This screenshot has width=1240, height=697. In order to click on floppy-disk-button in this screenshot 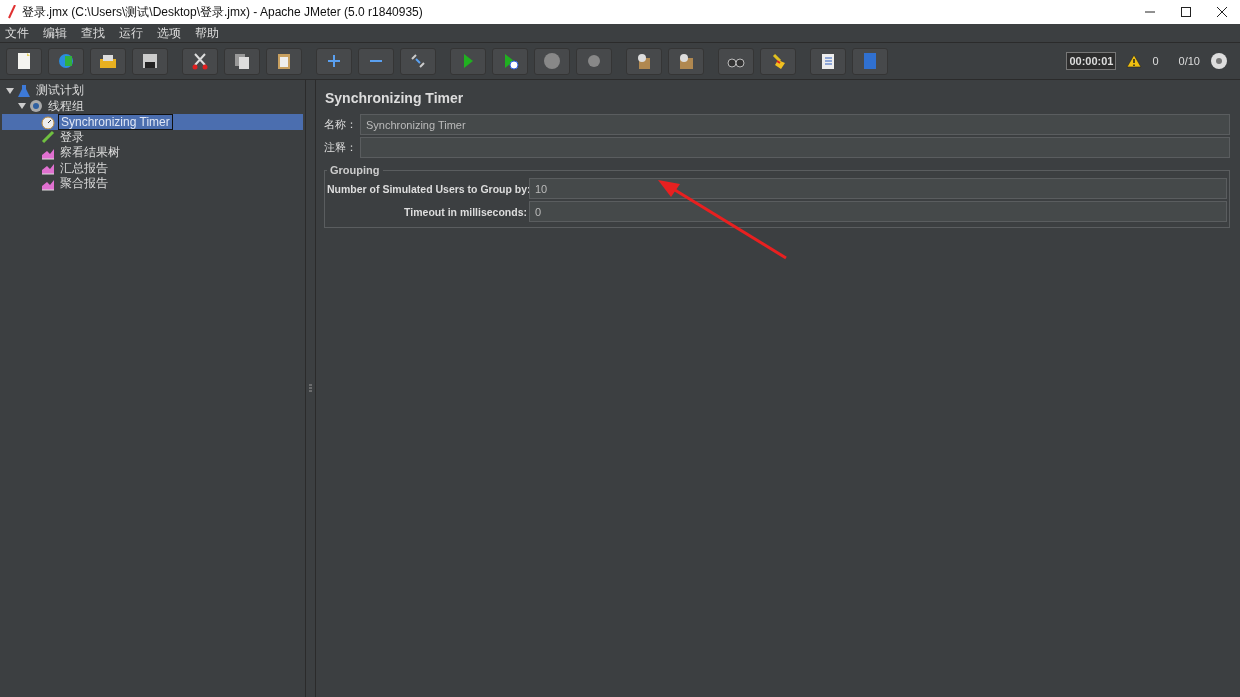, I will do `click(150, 61)`.